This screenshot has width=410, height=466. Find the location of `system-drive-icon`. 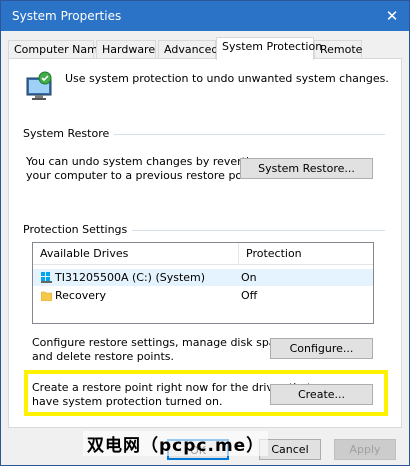

system-drive-icon is located at coordinates (46, 277).